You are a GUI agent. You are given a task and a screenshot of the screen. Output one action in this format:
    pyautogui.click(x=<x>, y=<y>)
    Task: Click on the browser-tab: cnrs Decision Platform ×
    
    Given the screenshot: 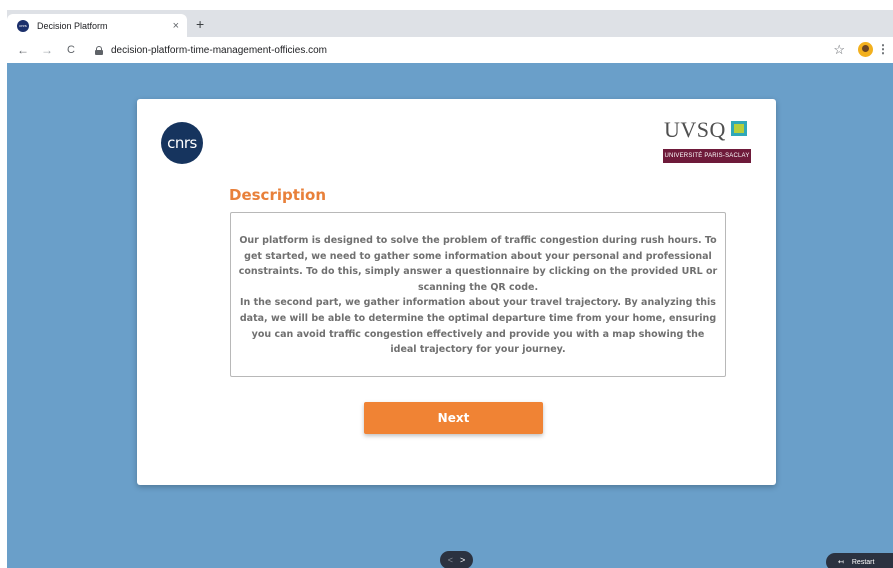 What is the action you would take?
    pyautogui.click(x=97, y=25)
    